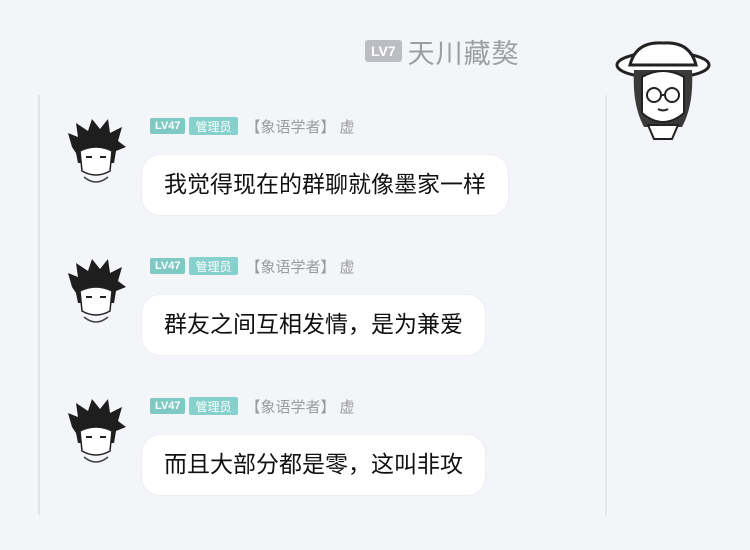 Image resolution: width=750 pixels, height=550 pixels. Describe the element at coordinates (463, 54) in the screenshot. I see `self-nickname: 天川藏獒` at that location.